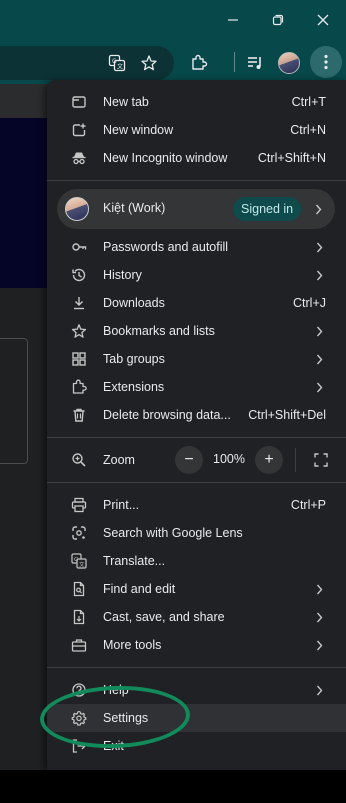  Describe the element at coordinates (255, 63) in the screenshot. I see `media-icon` at that location.